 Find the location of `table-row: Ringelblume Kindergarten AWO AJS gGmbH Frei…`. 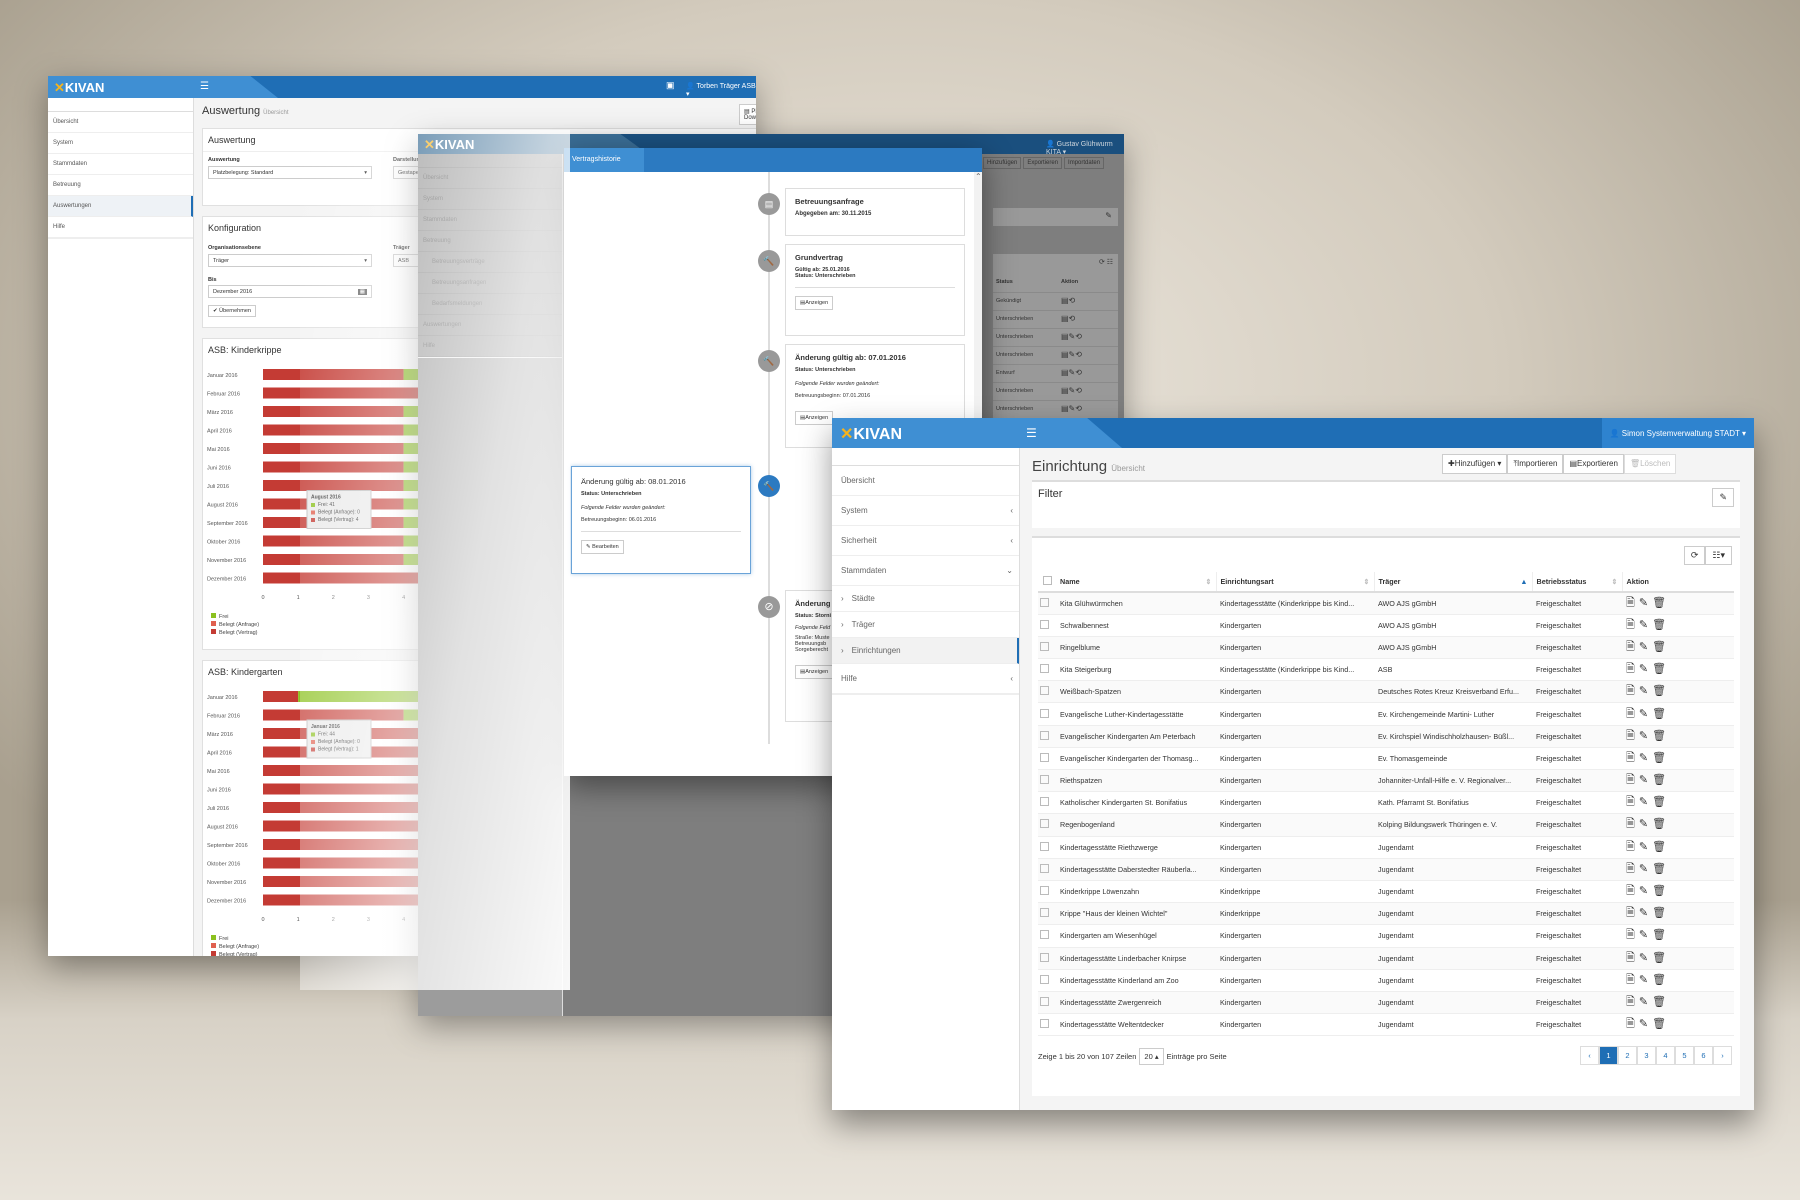

table-row: Ringelblume Kindergarten AWO AJS gGmbH Frei… is located at coordinates (1386, 647).